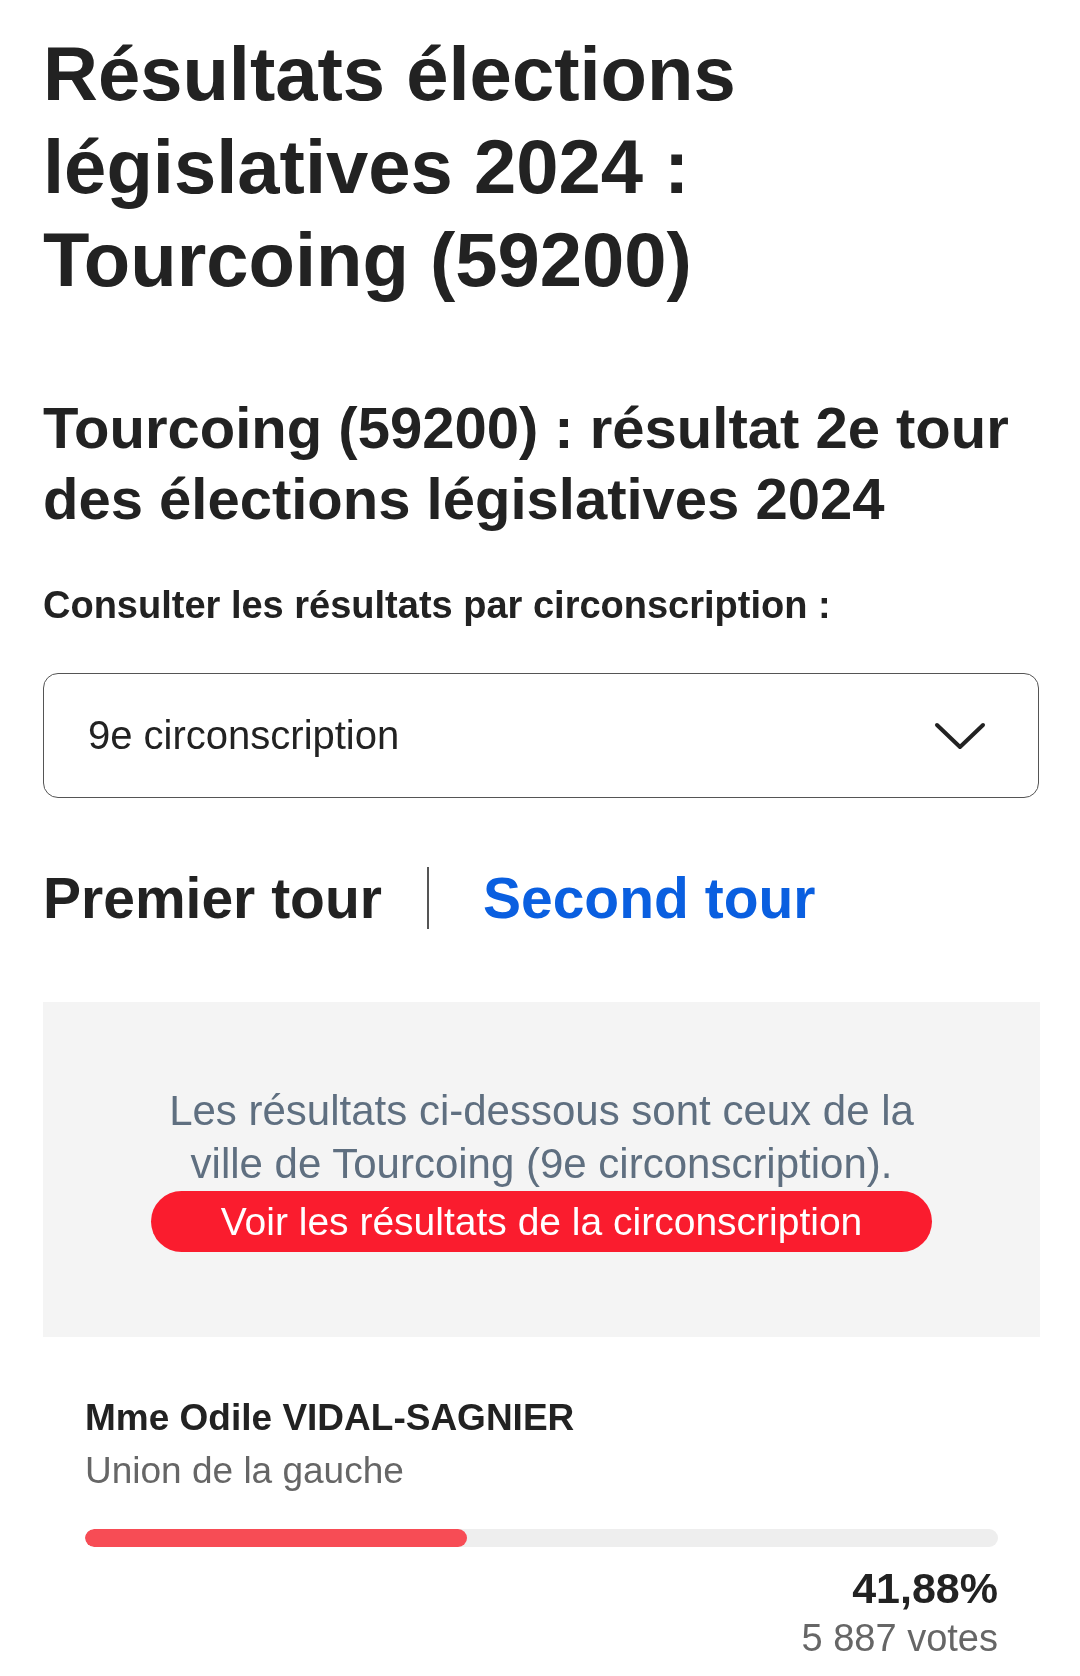 This screenshot has width=1080, height=1676. I want to click on district-results-button: Voir les résultats de la circonscription, so click(541, 1221).